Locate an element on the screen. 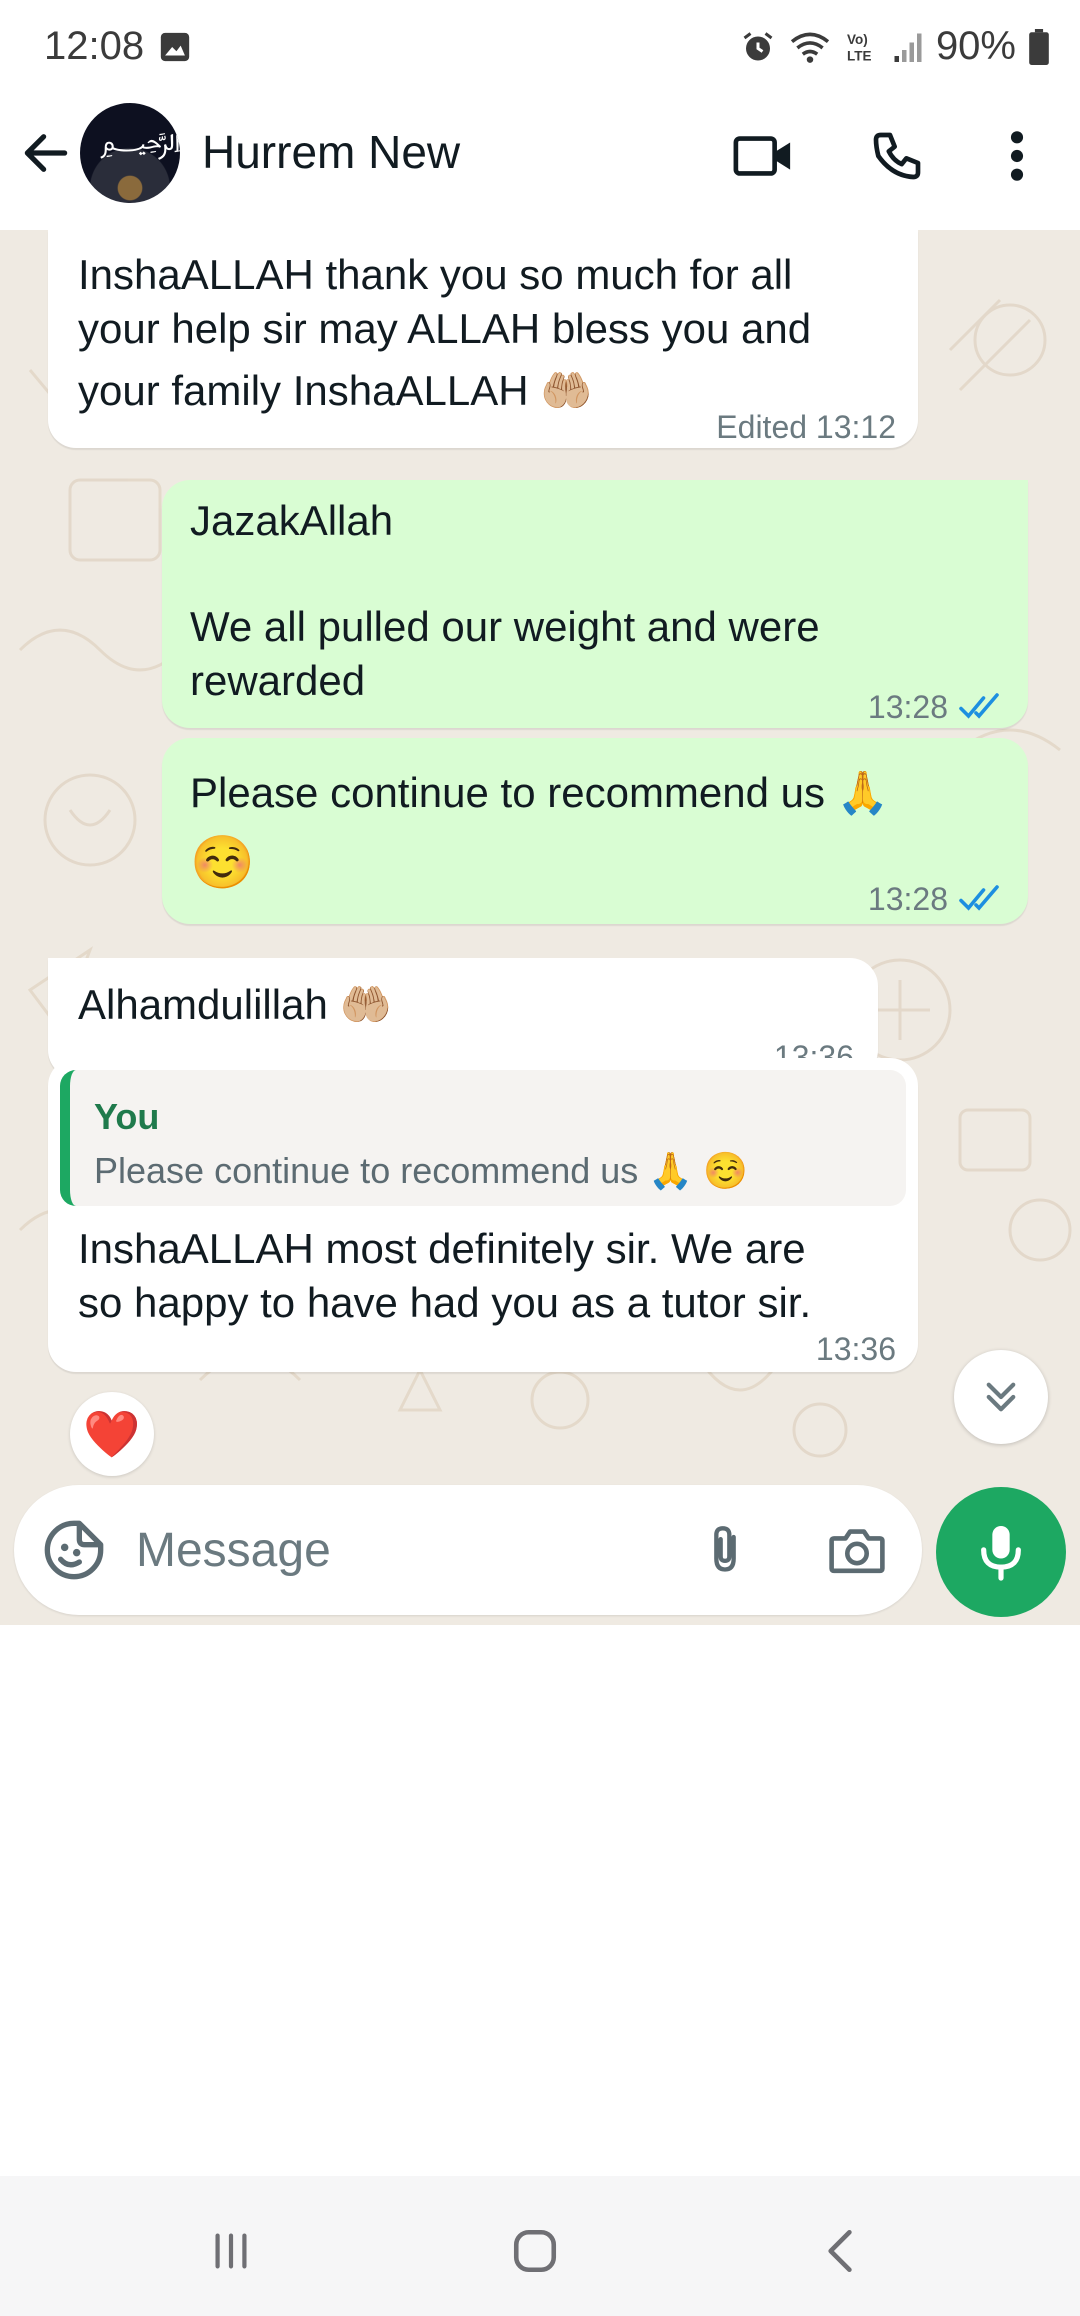 This screenshot has width=1080, height=2316. home-button is located at coordinates (535, 2251).